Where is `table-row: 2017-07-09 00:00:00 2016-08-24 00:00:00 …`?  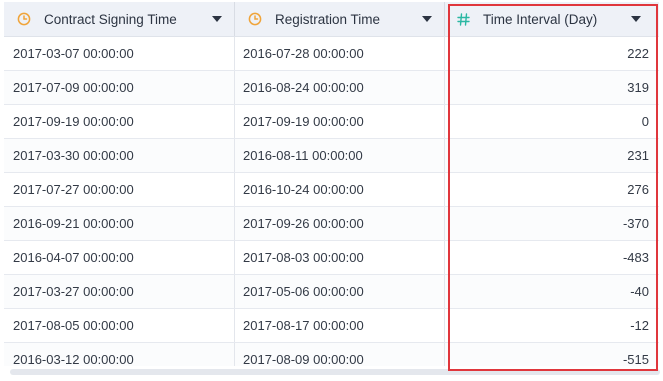 table-row: 2017-07-09 00:00:00 2016-08-24 00:00:00 … is located at coordinates (331, 88).